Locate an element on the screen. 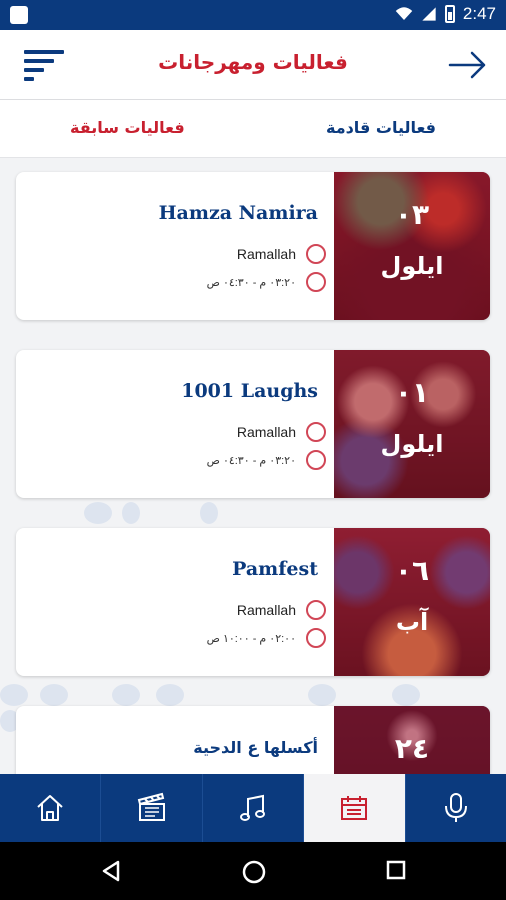 This screenshot has height=900, width=506. event-month: آب is located at coordinates (412, 622).